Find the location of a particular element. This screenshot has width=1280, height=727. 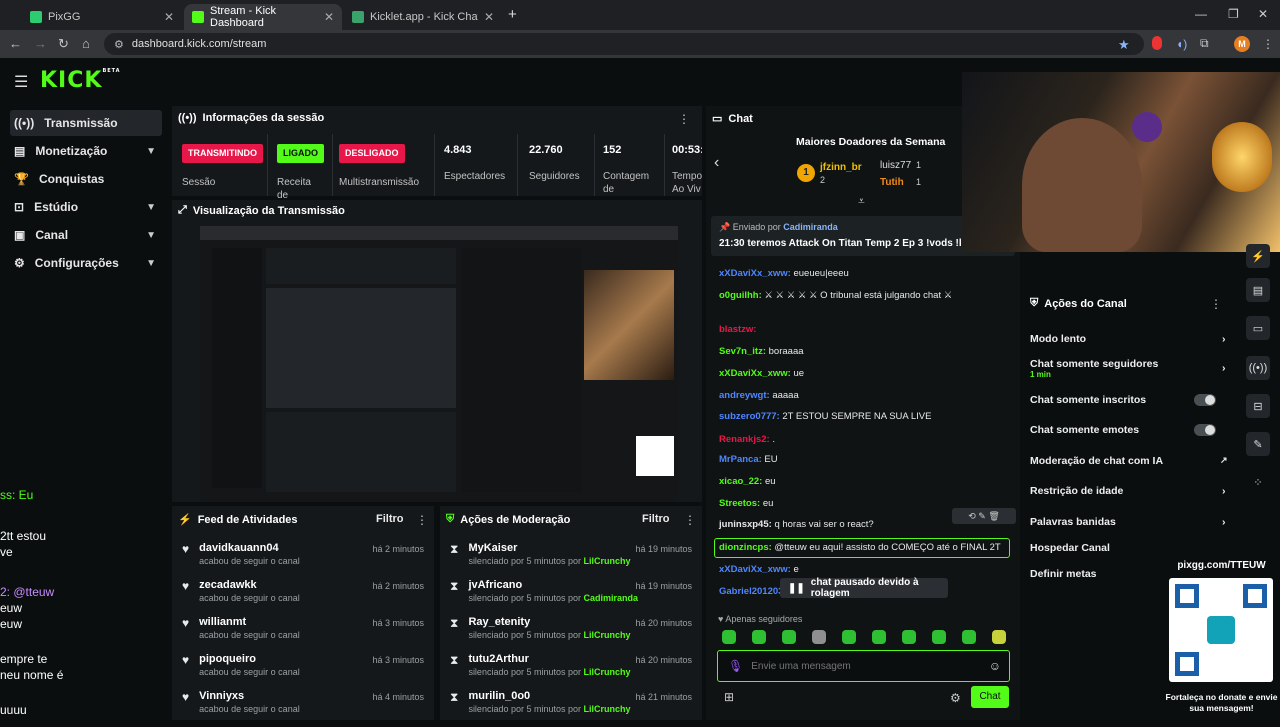

chat-username: blastzw: is located at coordinates (737, 329).